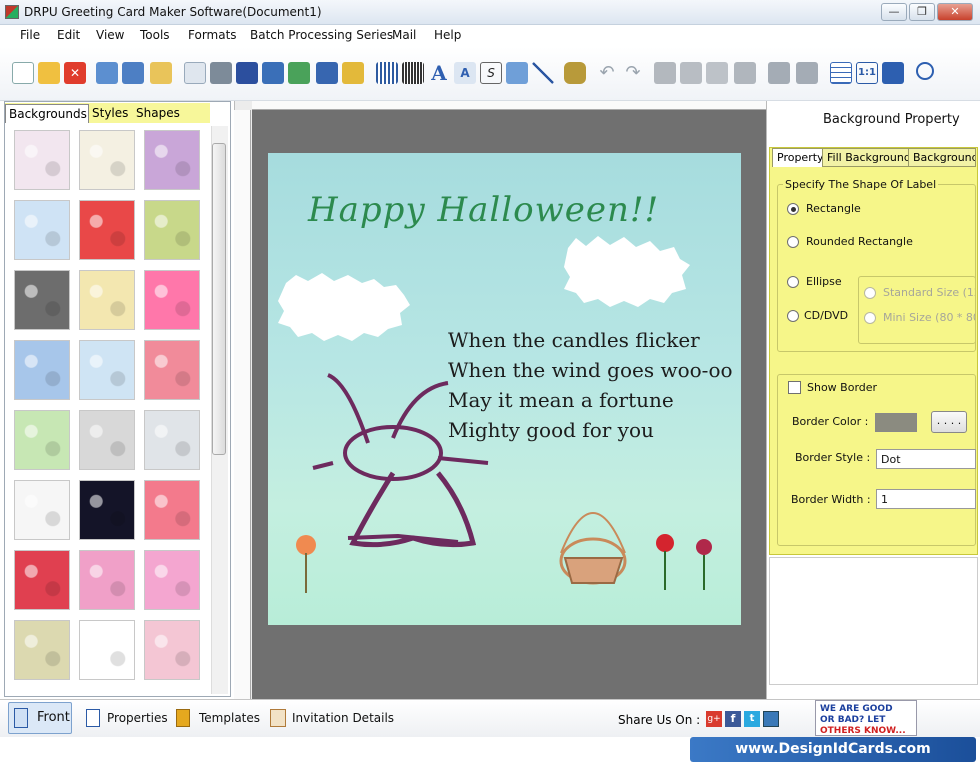  What do you see at coordinates (691, 73) in the screenshot?
I see `copy-icon` at bounding box center [691, 73].